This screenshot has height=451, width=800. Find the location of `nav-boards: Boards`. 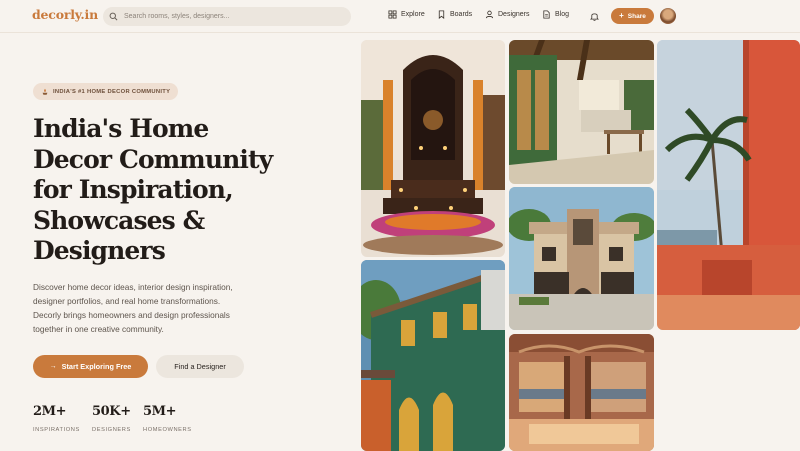

nav-boards: Boards is located at coordinates (454, 14).